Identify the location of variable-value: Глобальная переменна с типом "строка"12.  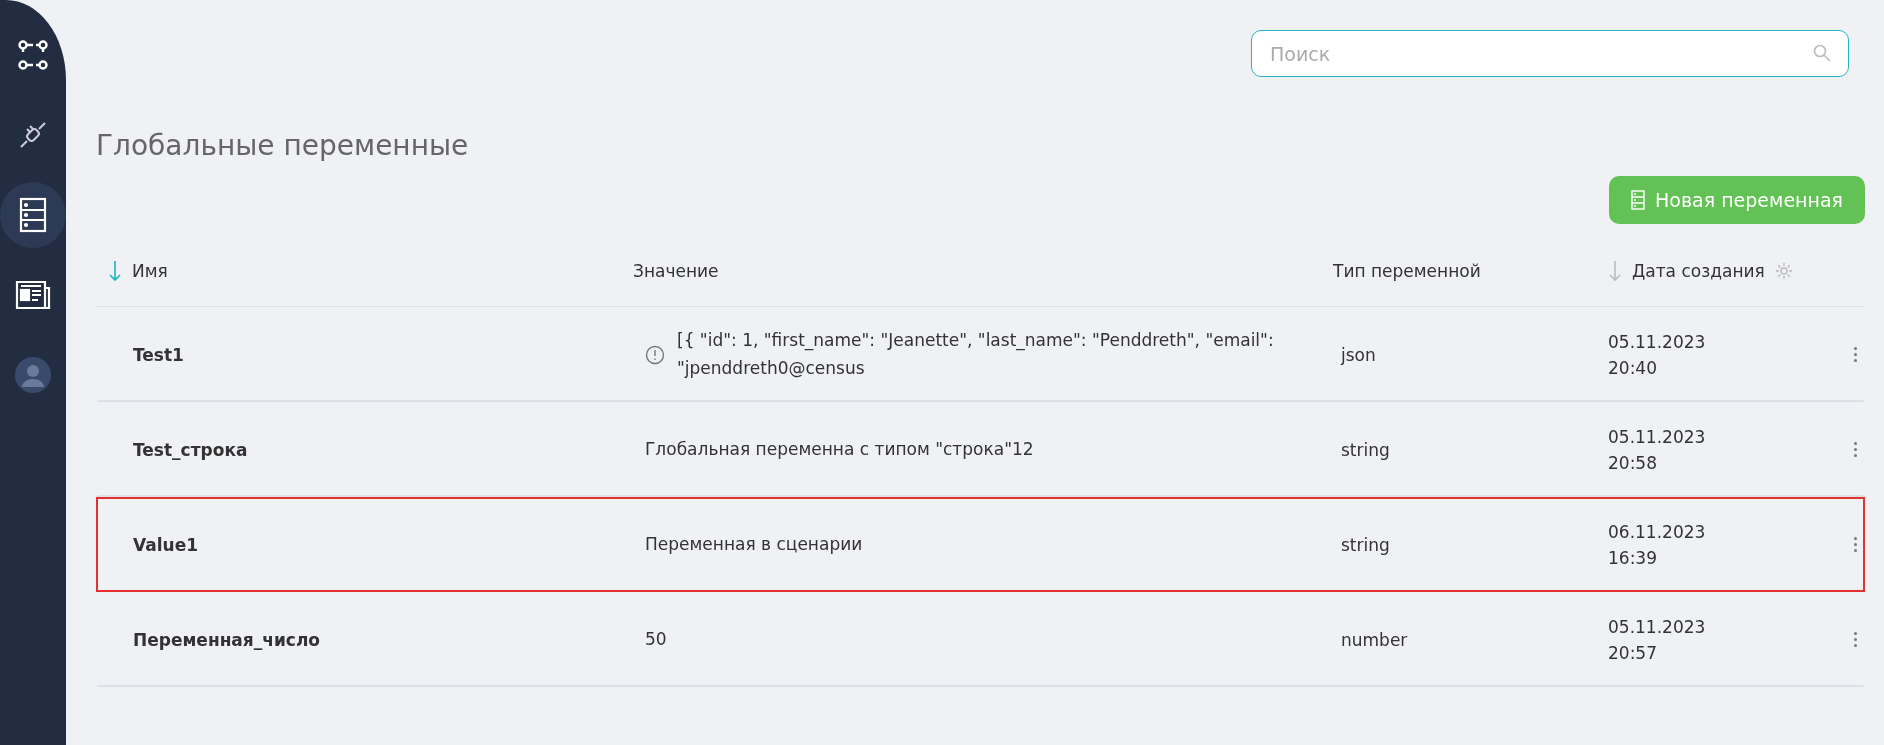
(839, 449).